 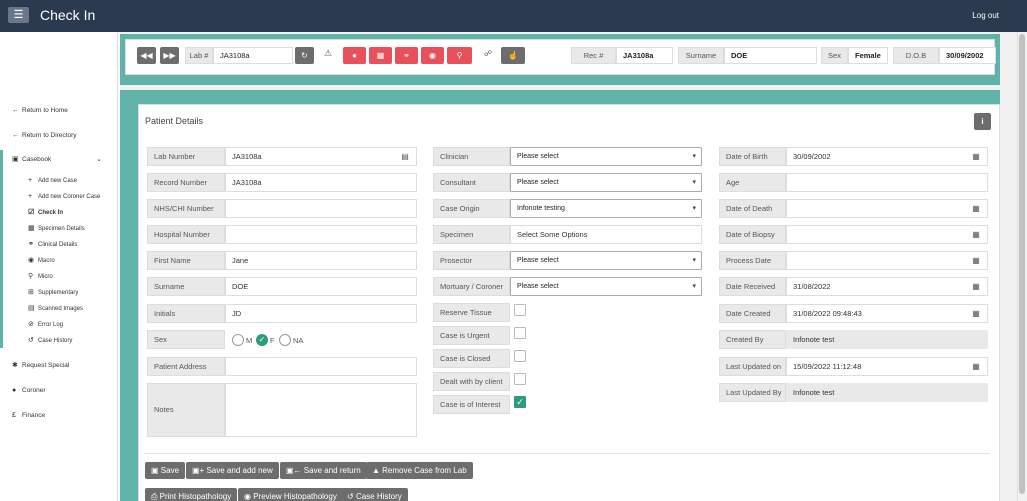 I want to click on next-case-button: ▶▶, so click(x=169, y=55).